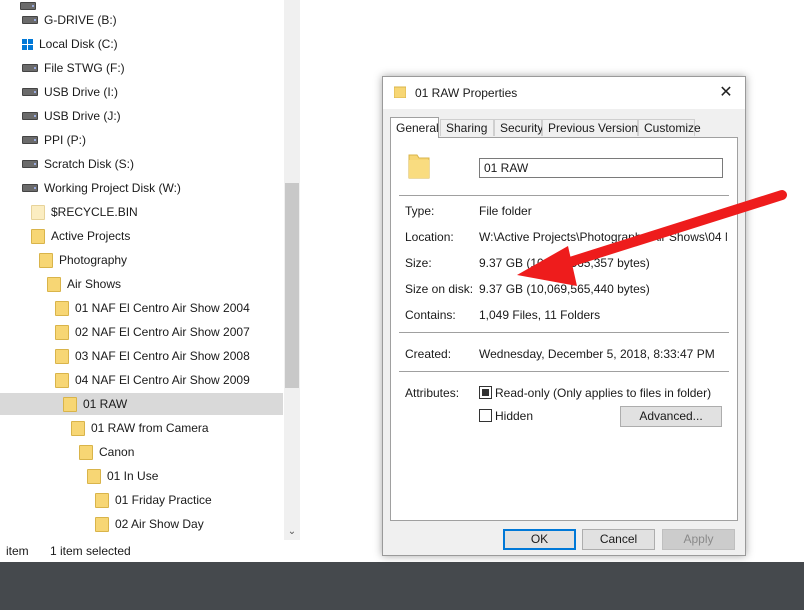 Image resolution: width=804 pixels, height=610 pixels. Describe the element at coordinates (73, 68) in the screenshot. I see `tree-item-file-stwg: File STWG (F:)` at that location.